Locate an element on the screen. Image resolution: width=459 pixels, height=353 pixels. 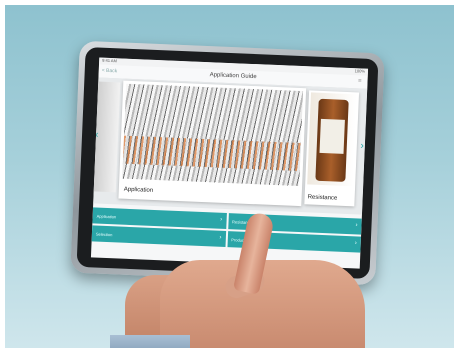
tile-label: Application is located at coordinates (106, 216).